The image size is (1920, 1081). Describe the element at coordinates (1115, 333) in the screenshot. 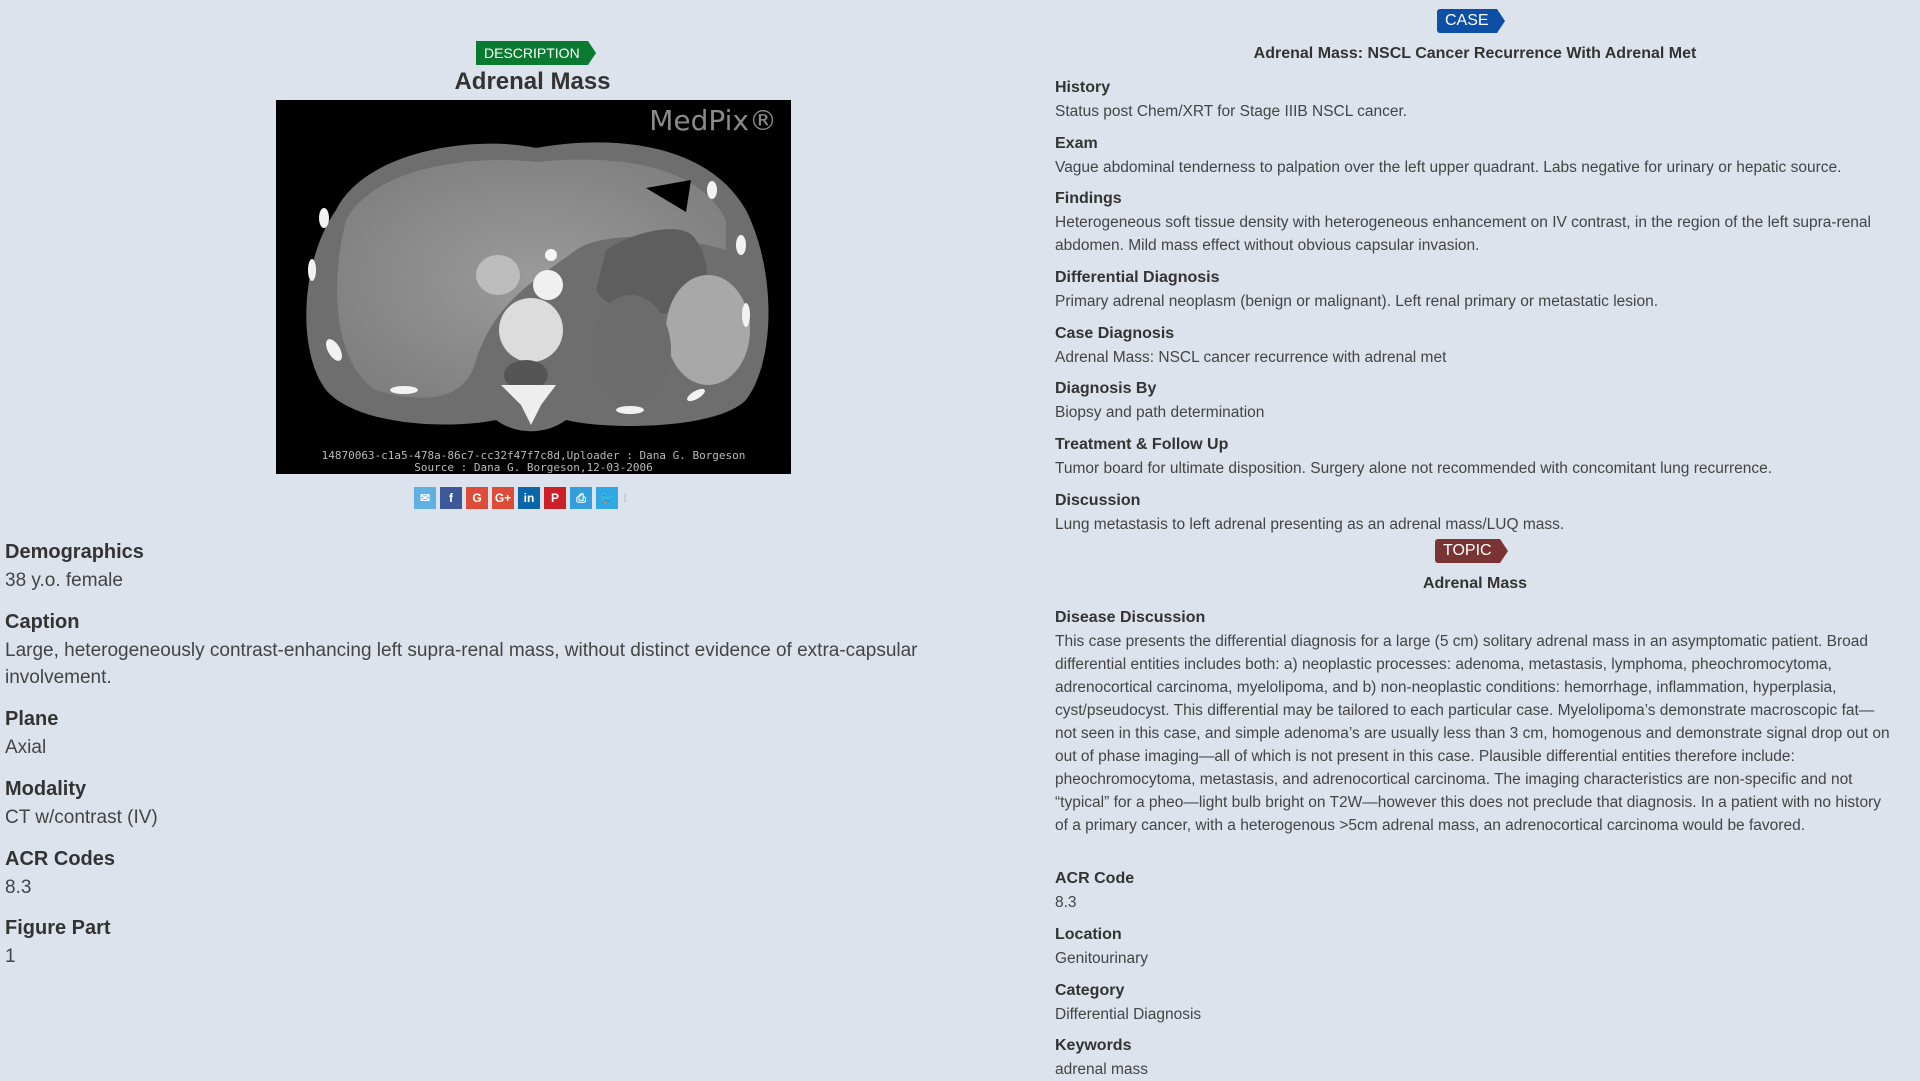

I see `field-label: Case Diagnosis` at that location.